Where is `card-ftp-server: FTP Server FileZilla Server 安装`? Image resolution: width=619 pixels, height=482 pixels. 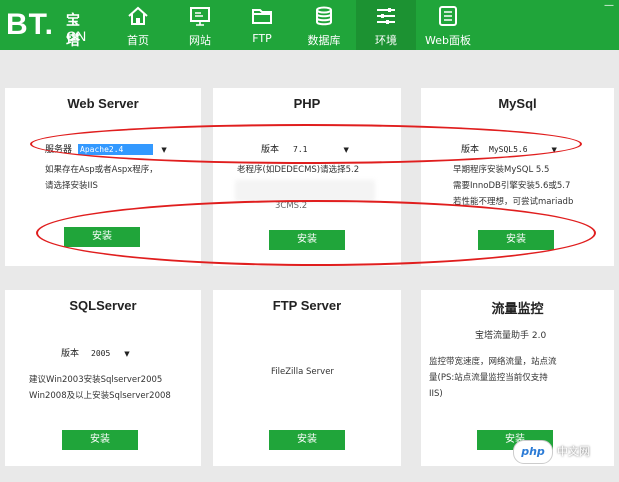
card-ftp-server: FTP Server FileZilla Server 安装 is located at coordinates (307, 378).